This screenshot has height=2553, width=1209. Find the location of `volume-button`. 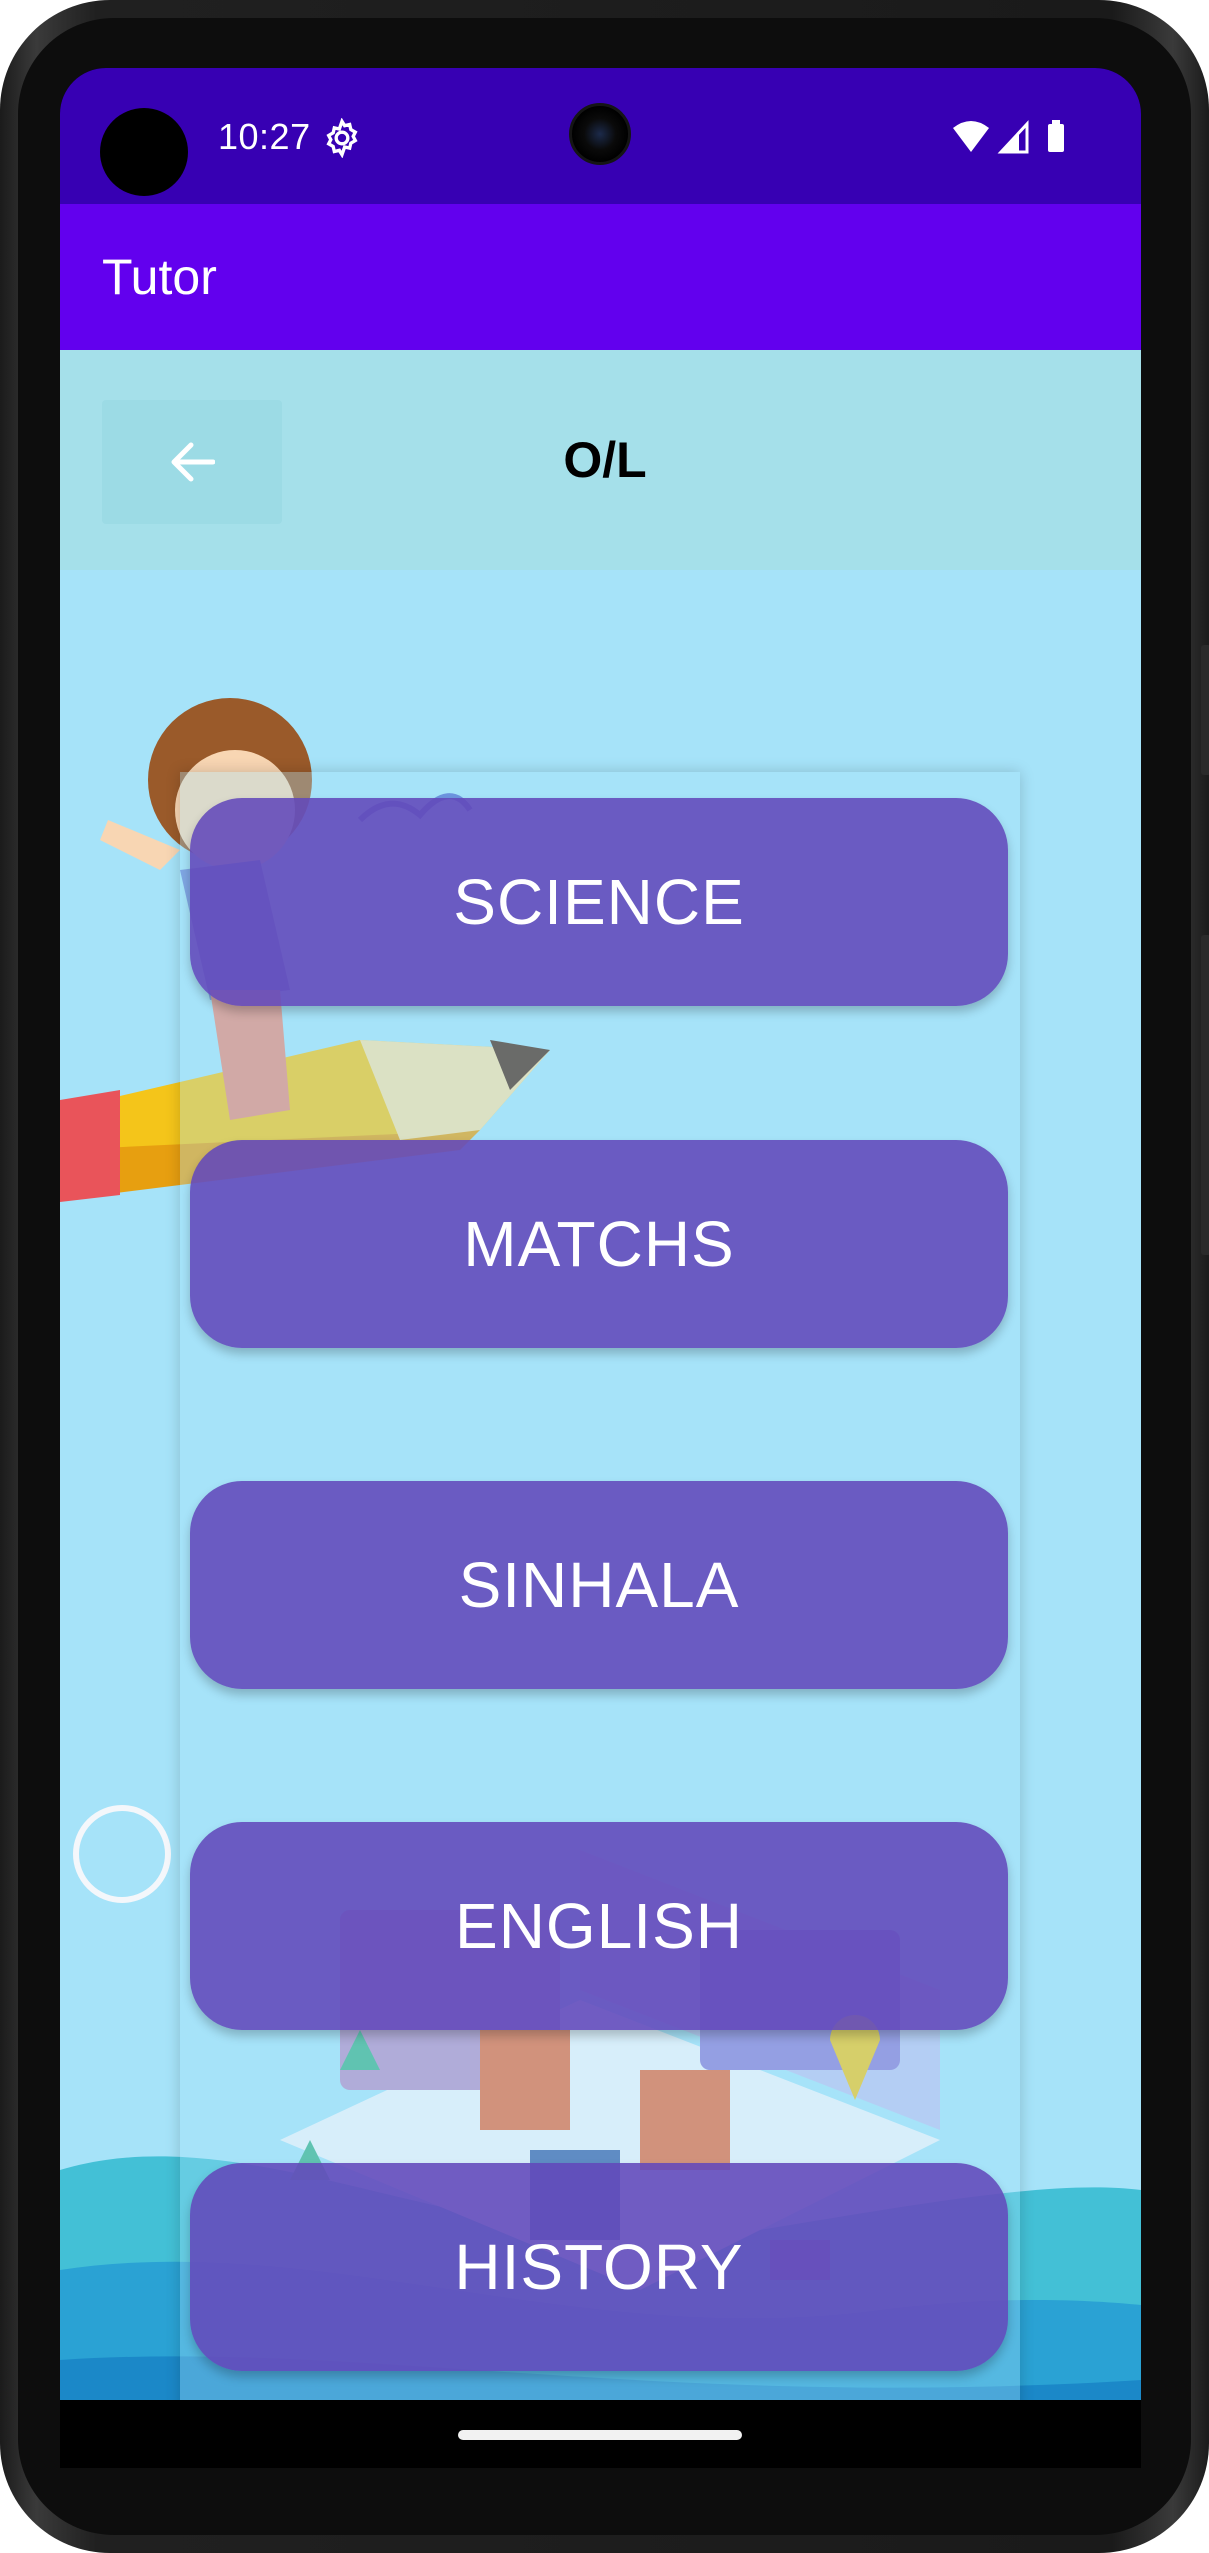

volume-button is located at coordinates (1205, 1095).